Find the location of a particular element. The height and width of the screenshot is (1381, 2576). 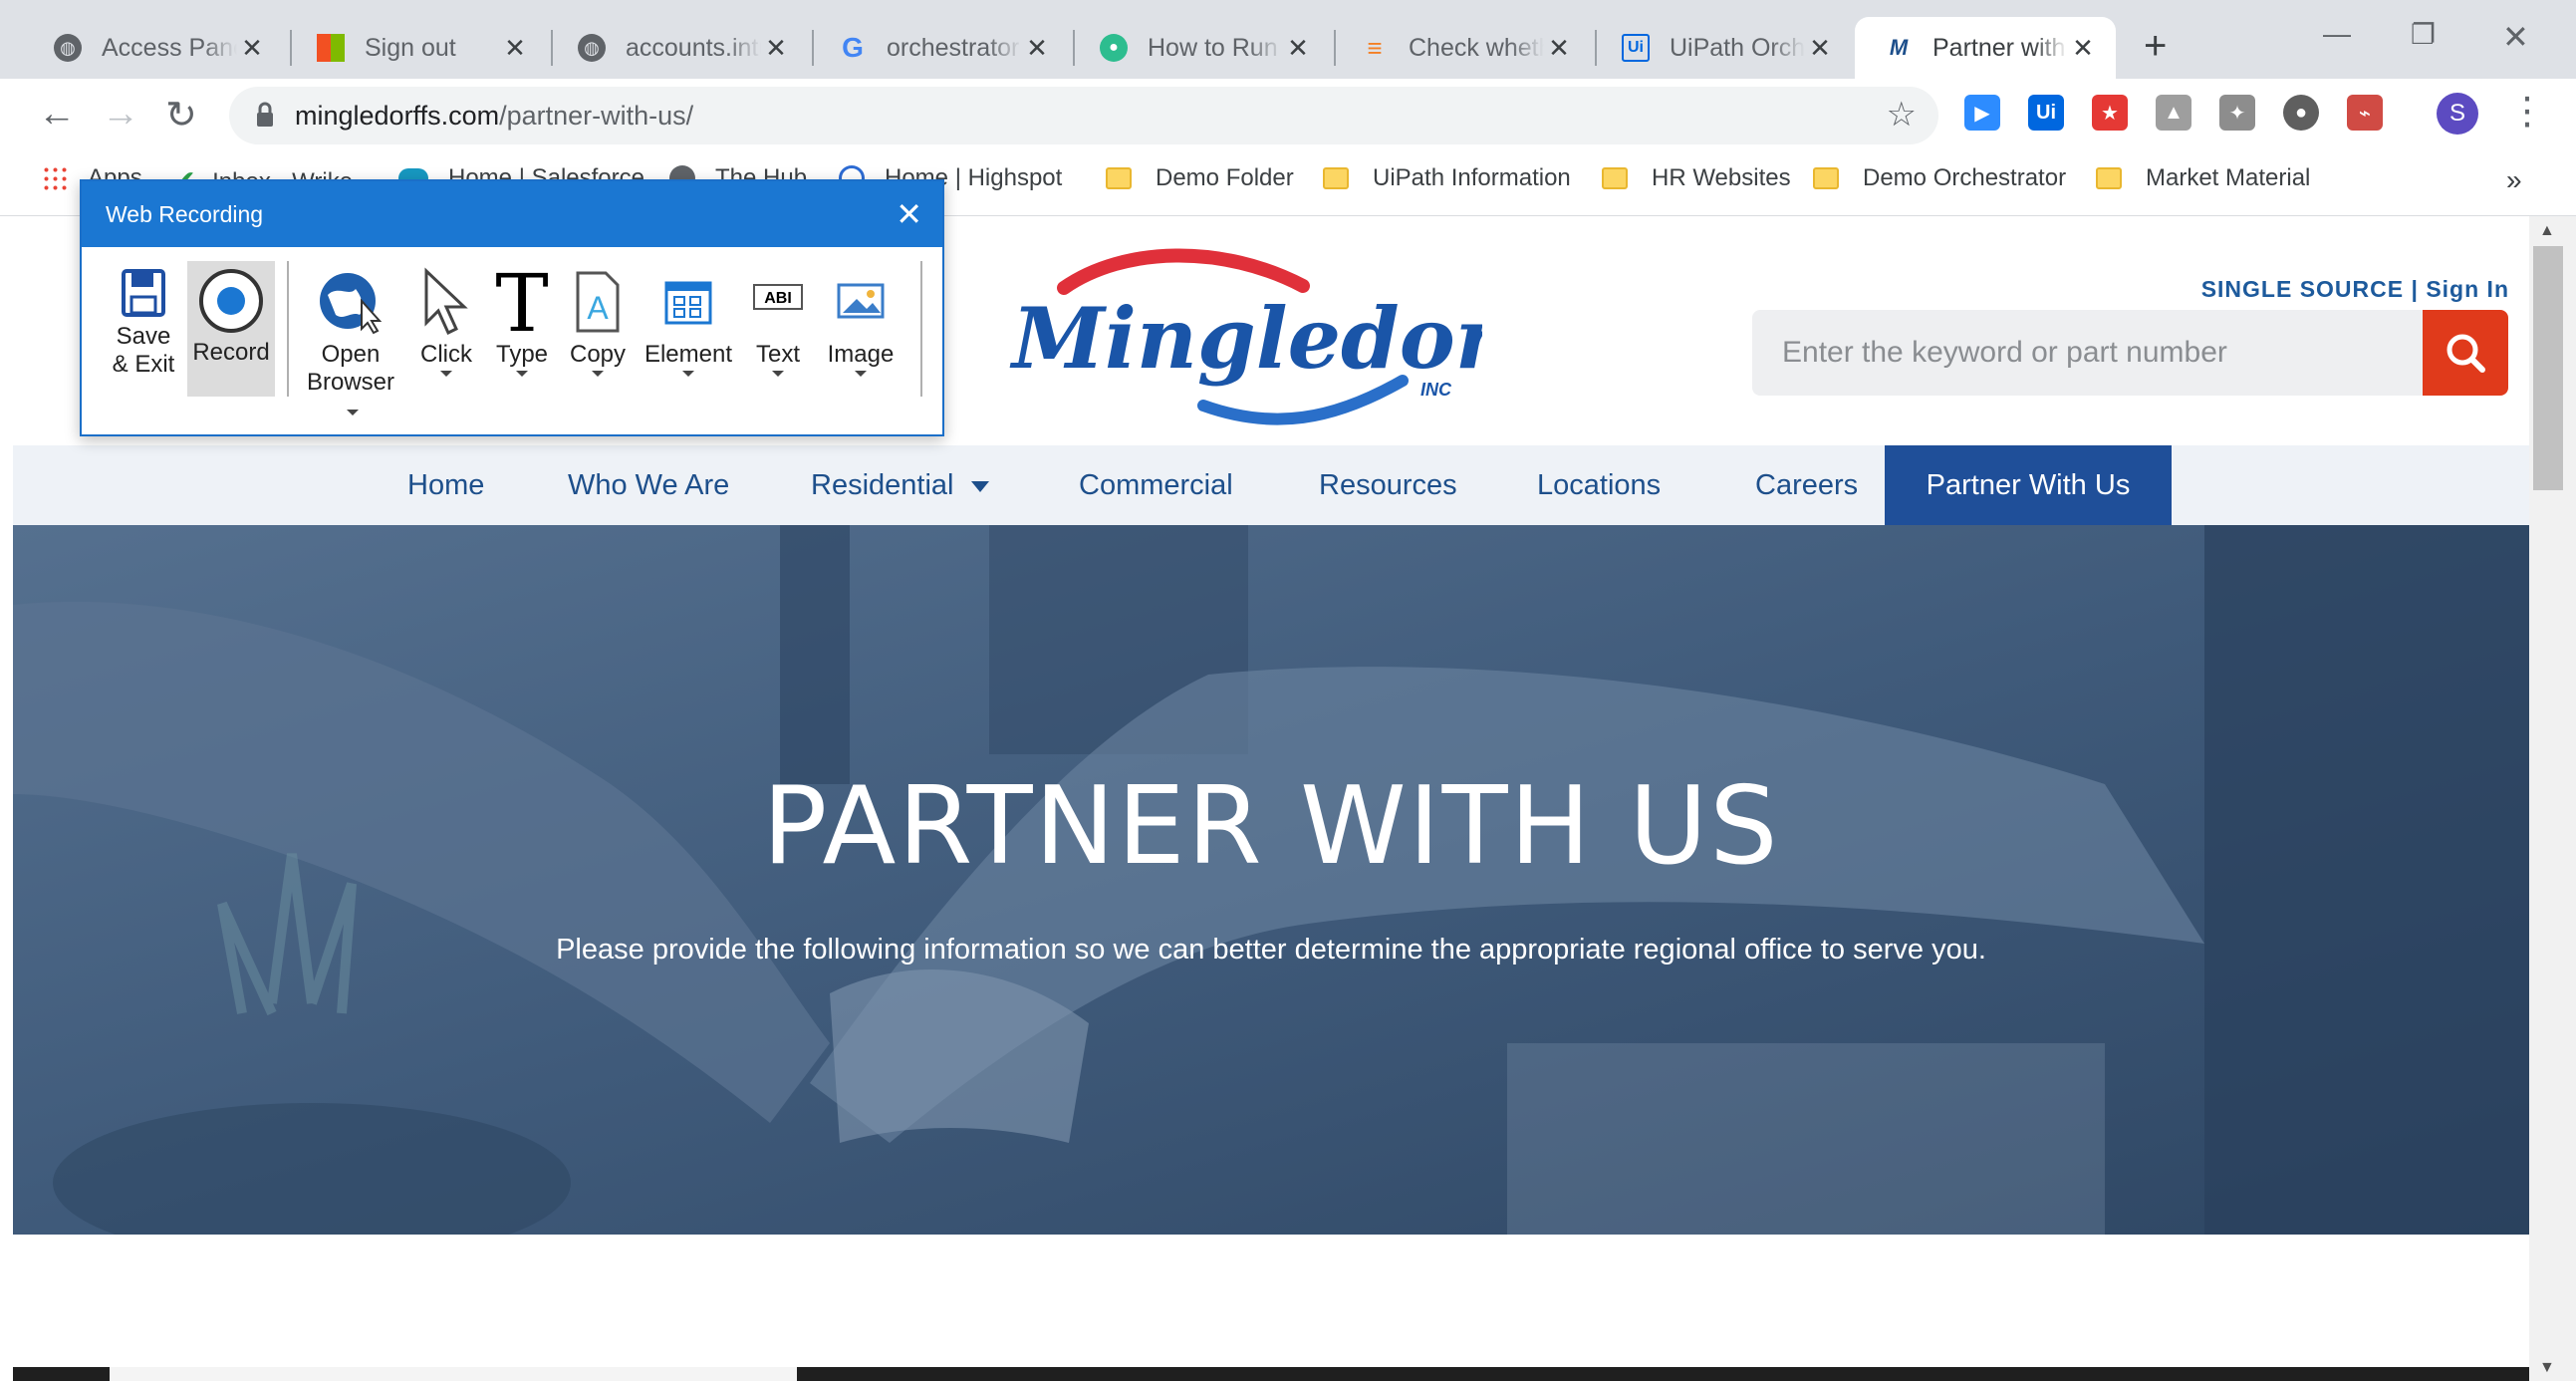

browser-label: Browser is located at coordinates (350, 382).